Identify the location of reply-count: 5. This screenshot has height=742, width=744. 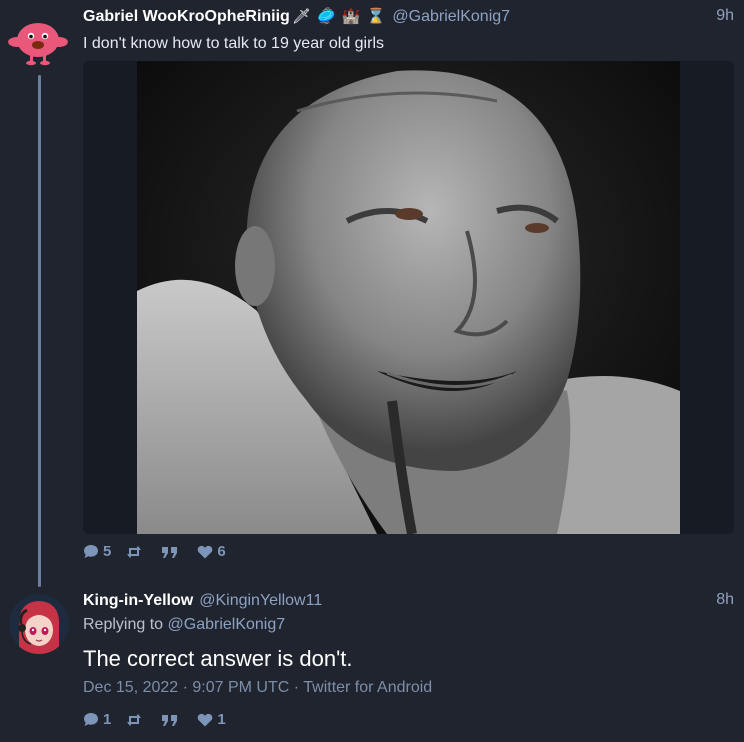
(107, 551).